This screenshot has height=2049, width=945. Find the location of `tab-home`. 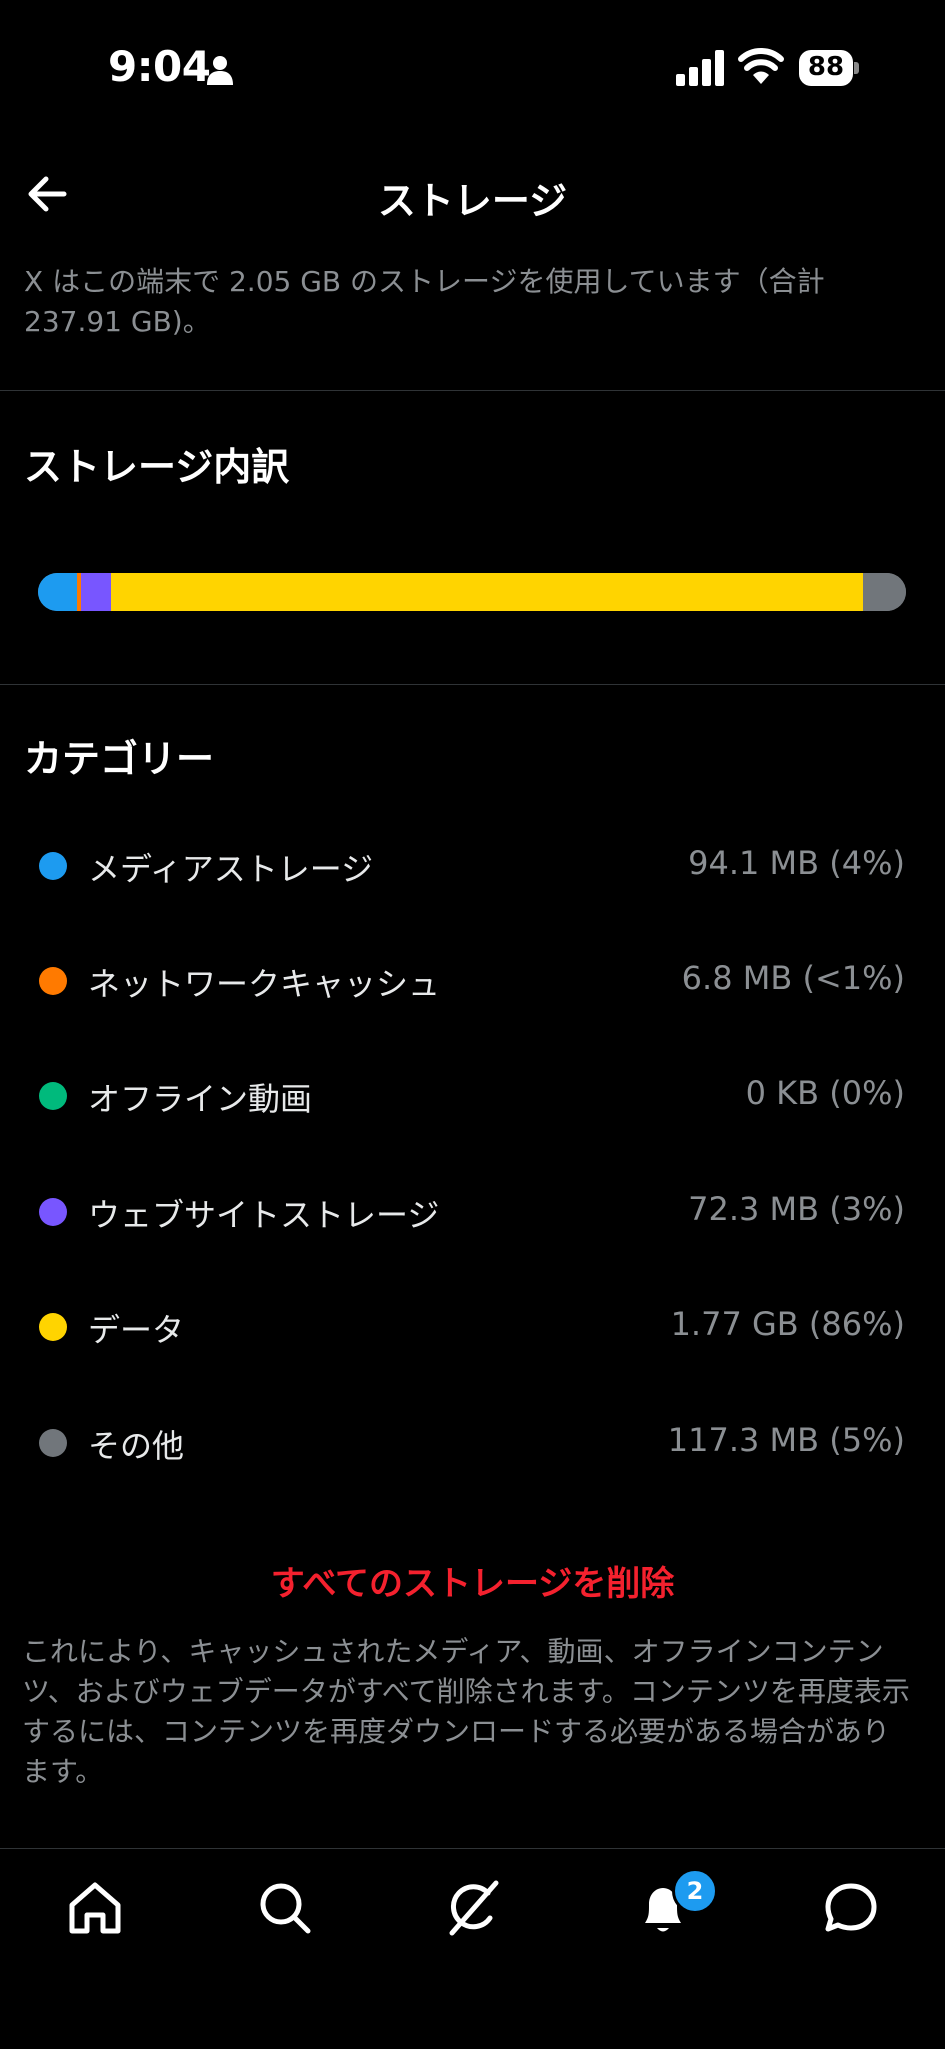

tab-home is located at coordinates (95, 1908).